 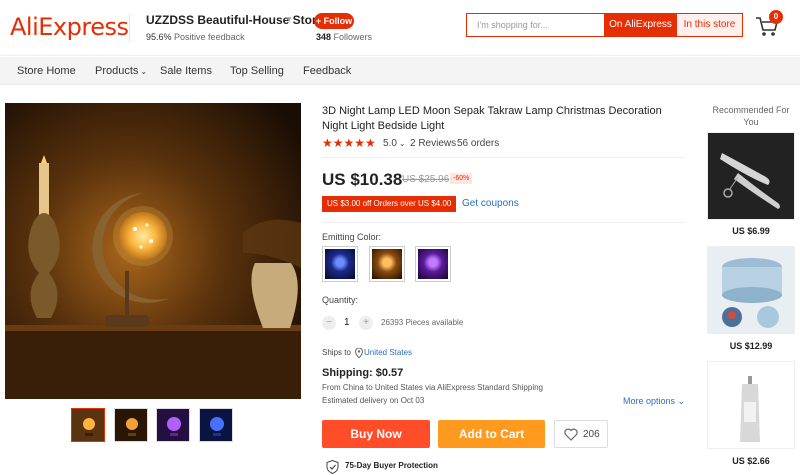 I want to click on product-price: US $10.38, so click(x=362, y=179).